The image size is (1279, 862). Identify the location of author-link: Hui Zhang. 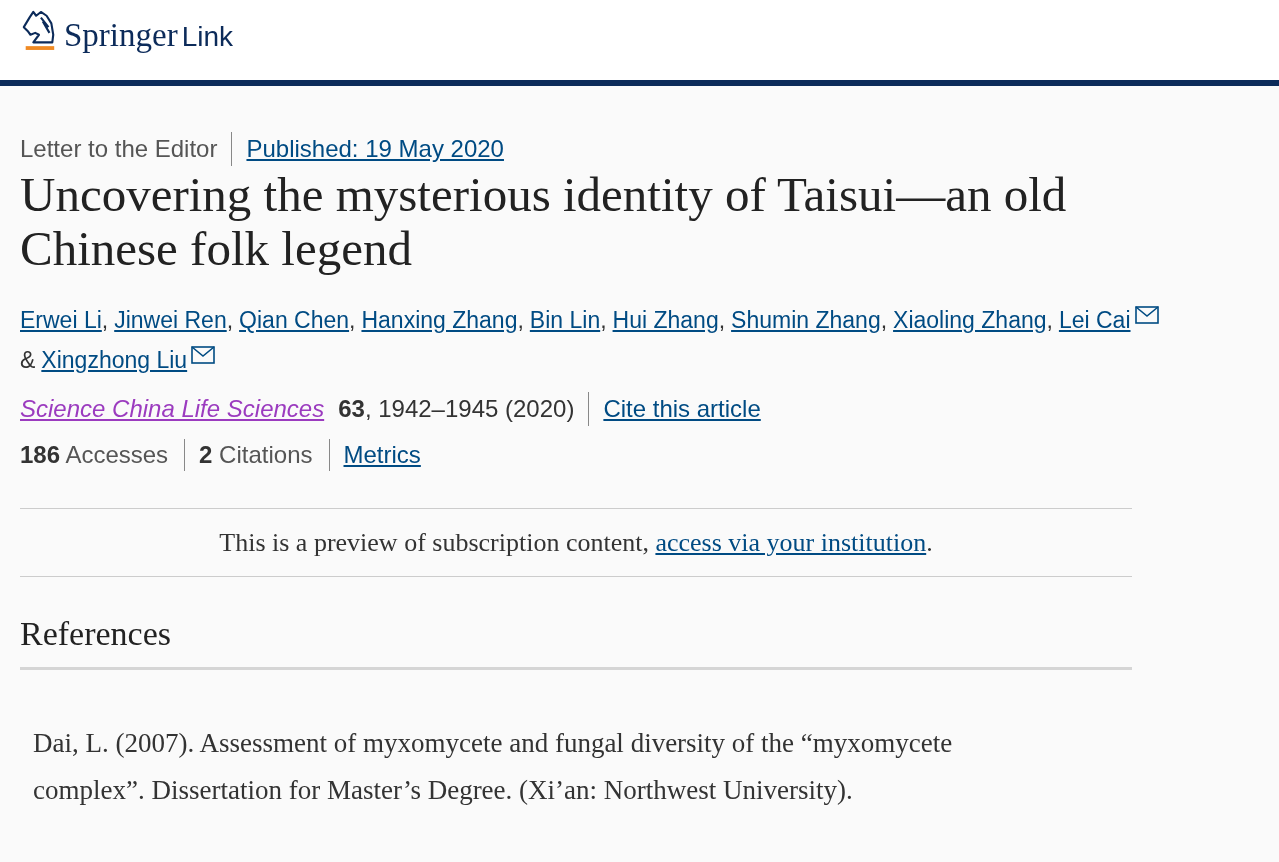
(665, 320).